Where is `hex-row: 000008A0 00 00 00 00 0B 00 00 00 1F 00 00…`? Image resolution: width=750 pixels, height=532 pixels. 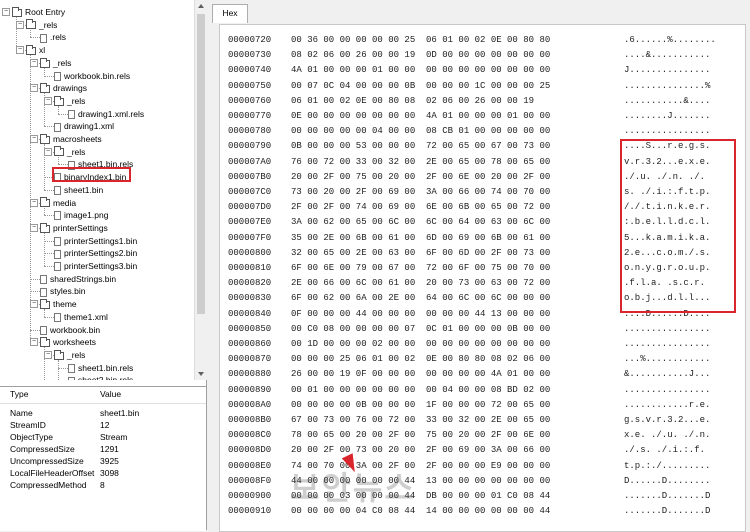 hex-row: 000008A0 00 00 00 00 0B 00 00 00 1F 00 00… is located at coordinates (482, 405).